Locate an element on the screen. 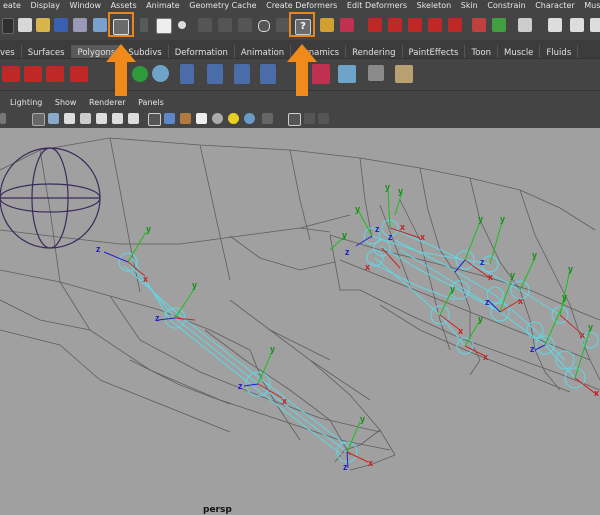  bind-skin-icon is located at coordinates (268, 74).